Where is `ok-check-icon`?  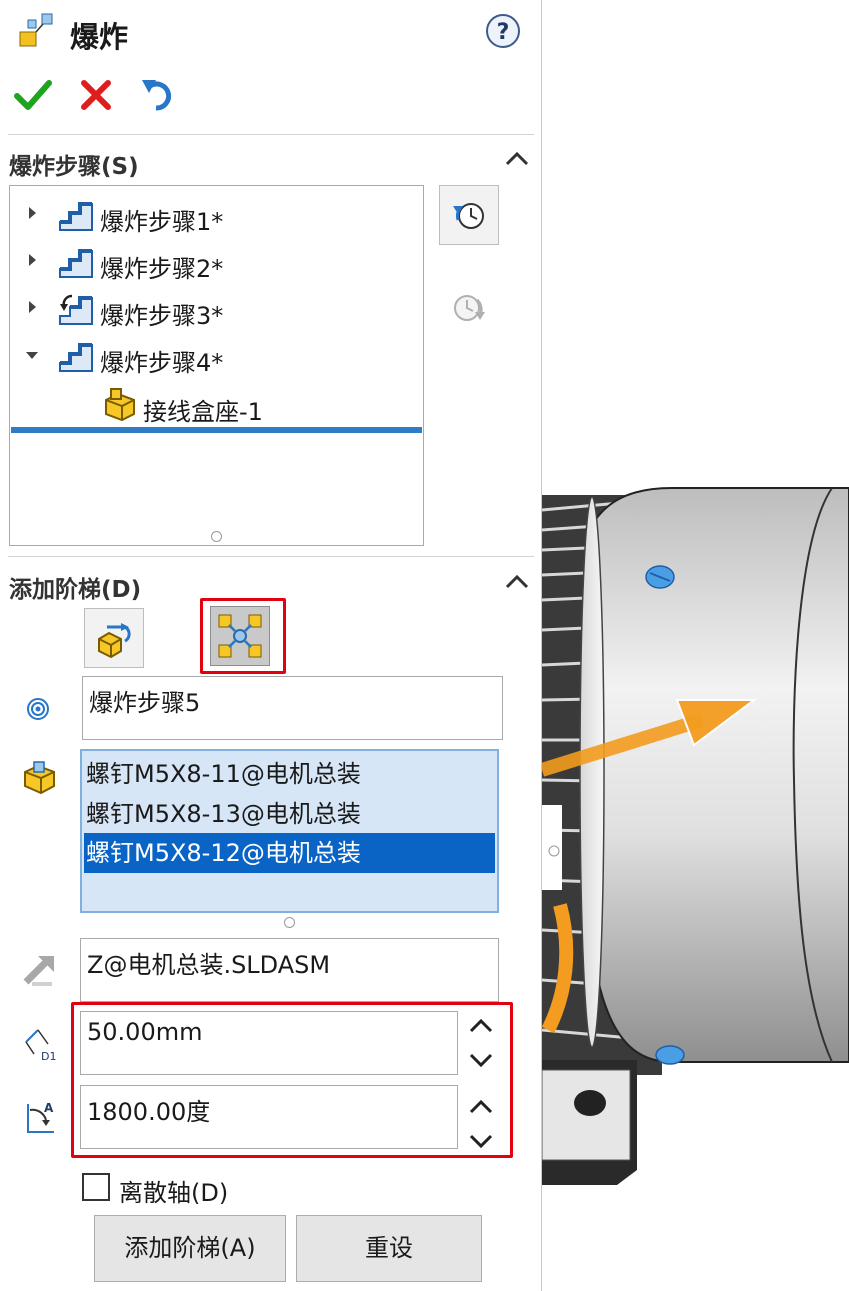 ok-check-icon is located at coordinates (33, 97).